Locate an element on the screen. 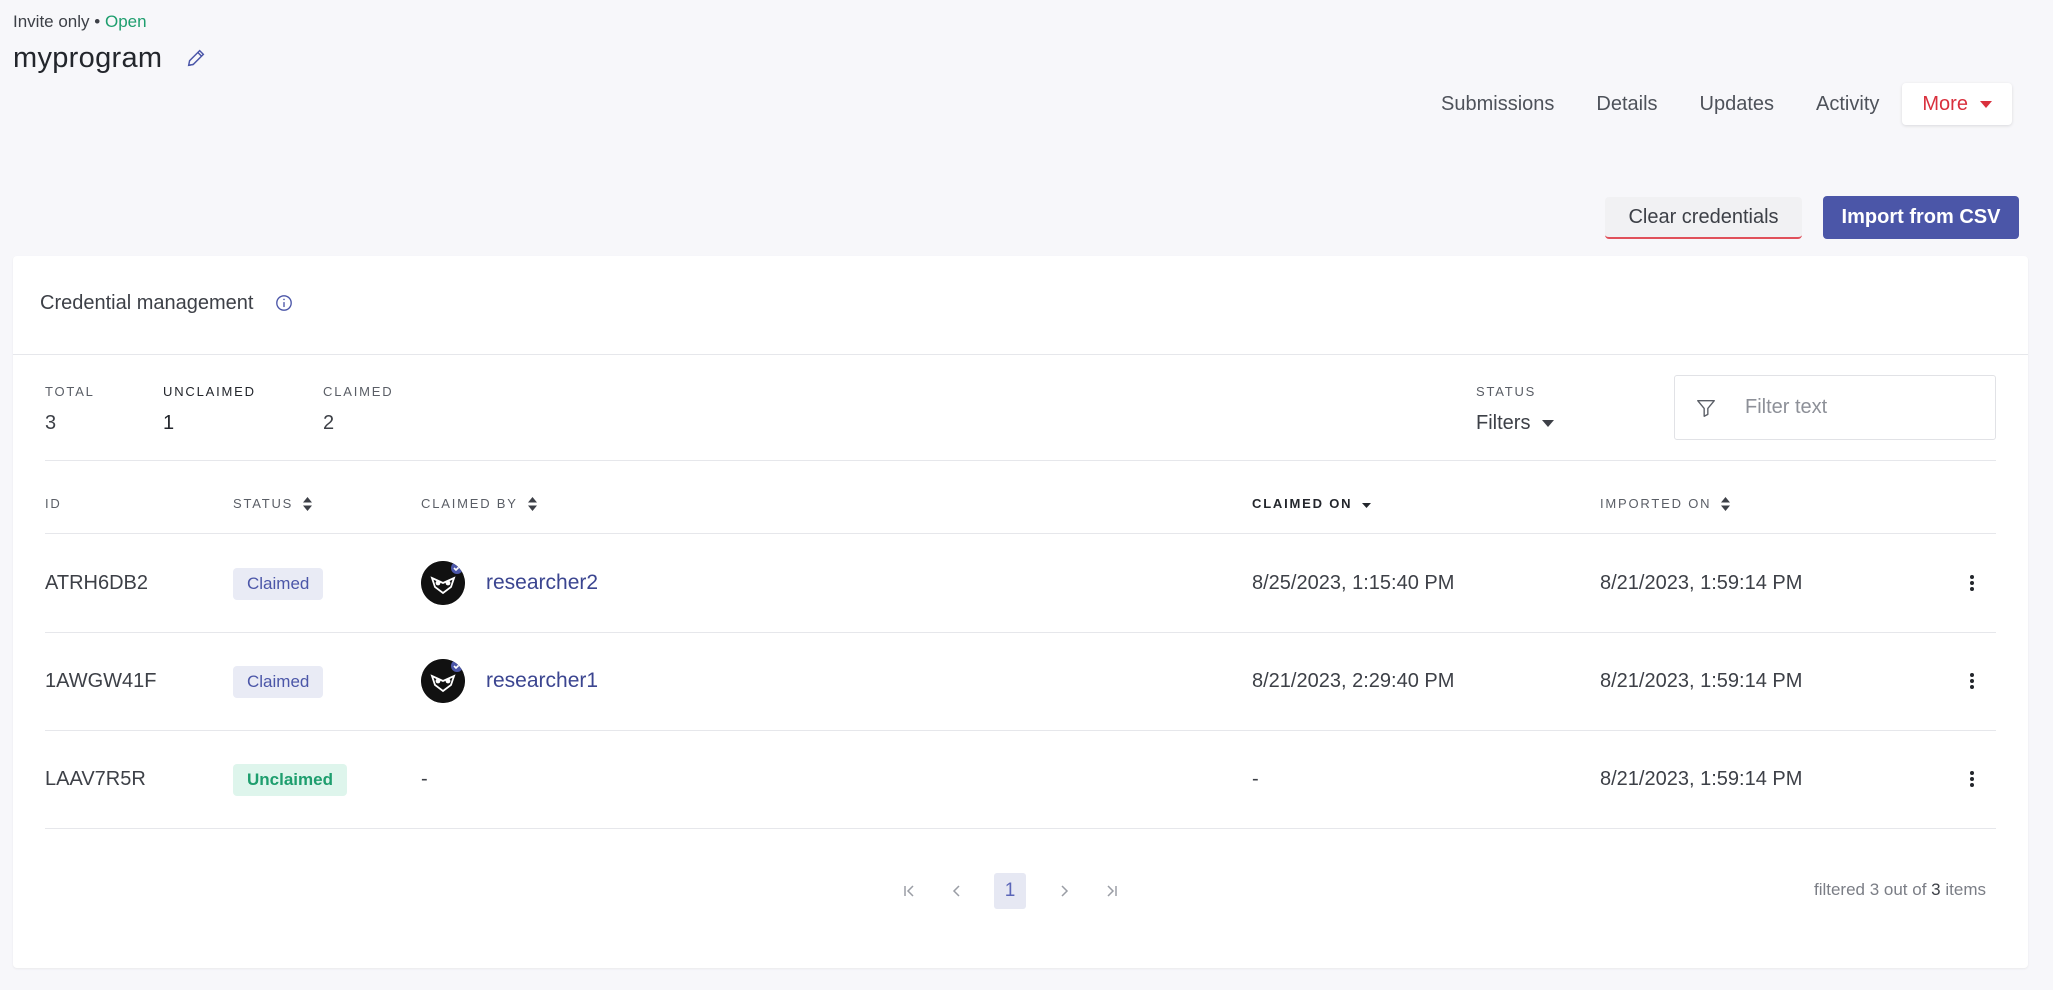 The width and height of the screenshot is (2053, 990). column-header-imported-on: IMPORTED ON is located at coordinates (1665, 503).